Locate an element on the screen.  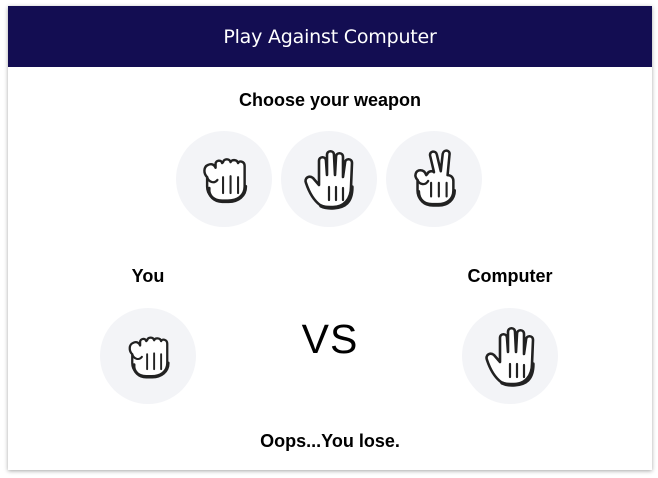
player-choice is located at coordinates (148, 356).